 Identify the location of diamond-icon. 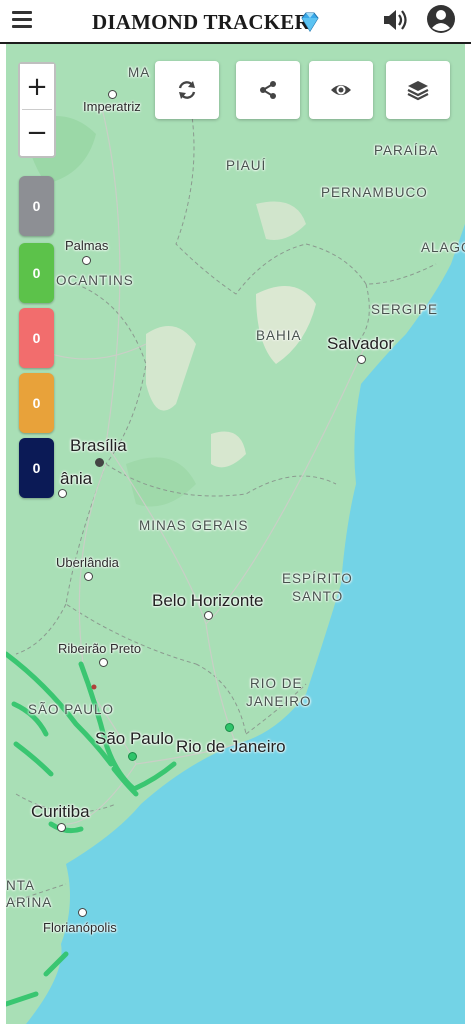
(310, 22).